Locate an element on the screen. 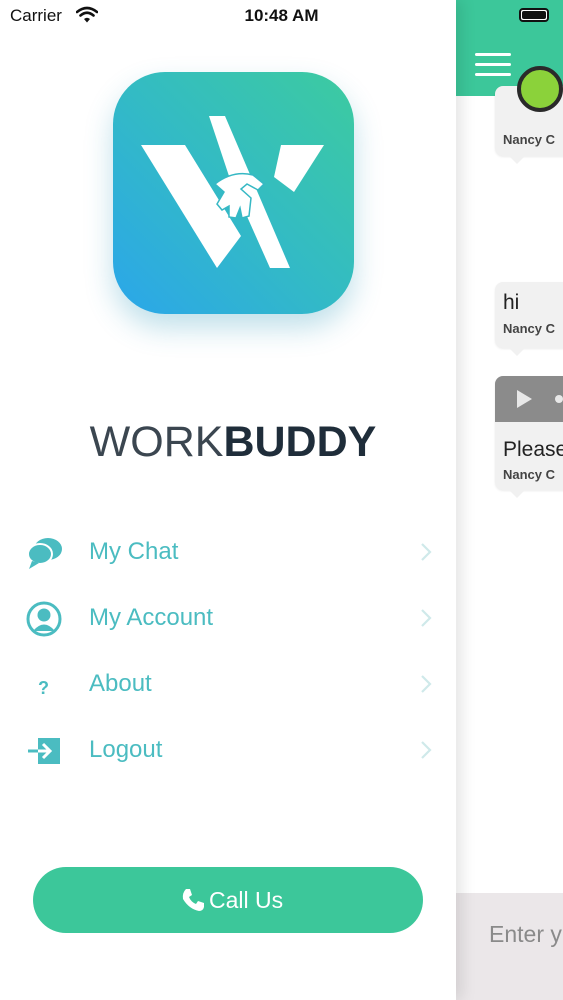 The height and width of the screenshot is (1000, 563). menu-label: My Account is located at coordinates (151, 617).